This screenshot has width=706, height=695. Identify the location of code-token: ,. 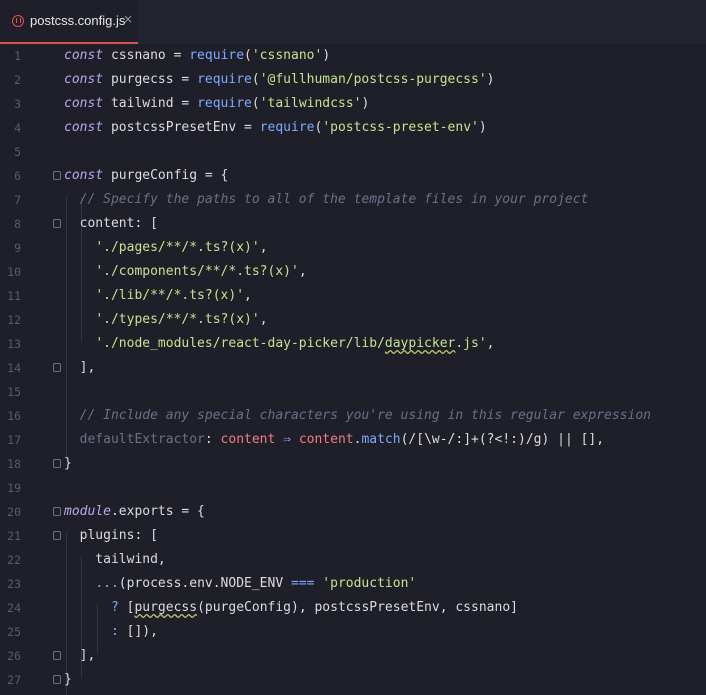
(490, 343).